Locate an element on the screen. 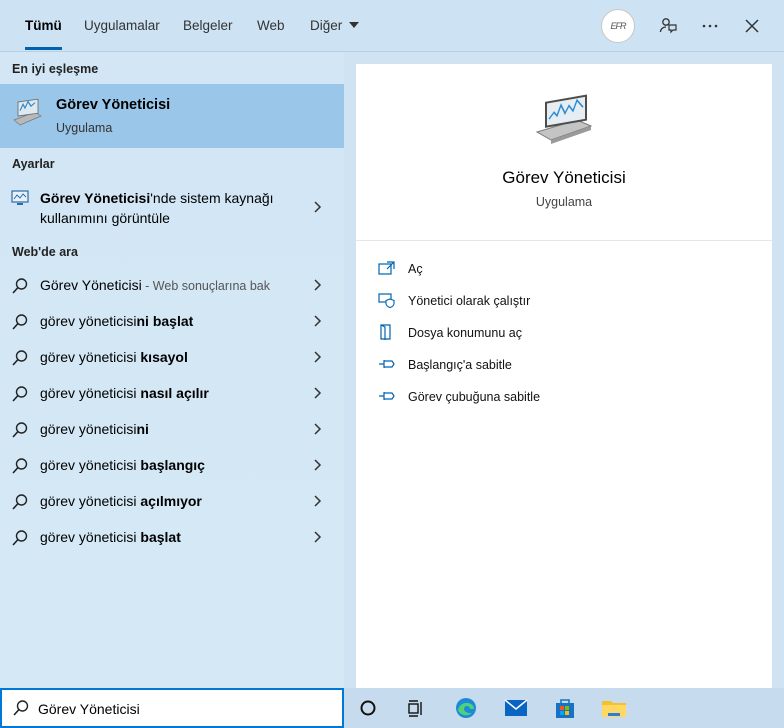 The width and height of the screenshot is (784, 728). file-explorer-icon is located at coordinates (614, 708).